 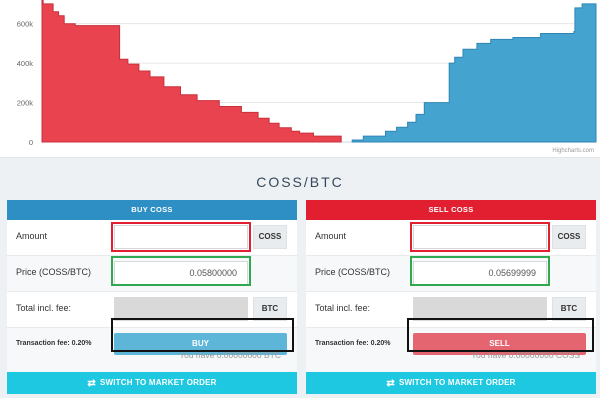 What do you see at coordinates (331, 236) in the screenshot?
I see `sell-amount-label: Amount` at bounding box center [331, 236].